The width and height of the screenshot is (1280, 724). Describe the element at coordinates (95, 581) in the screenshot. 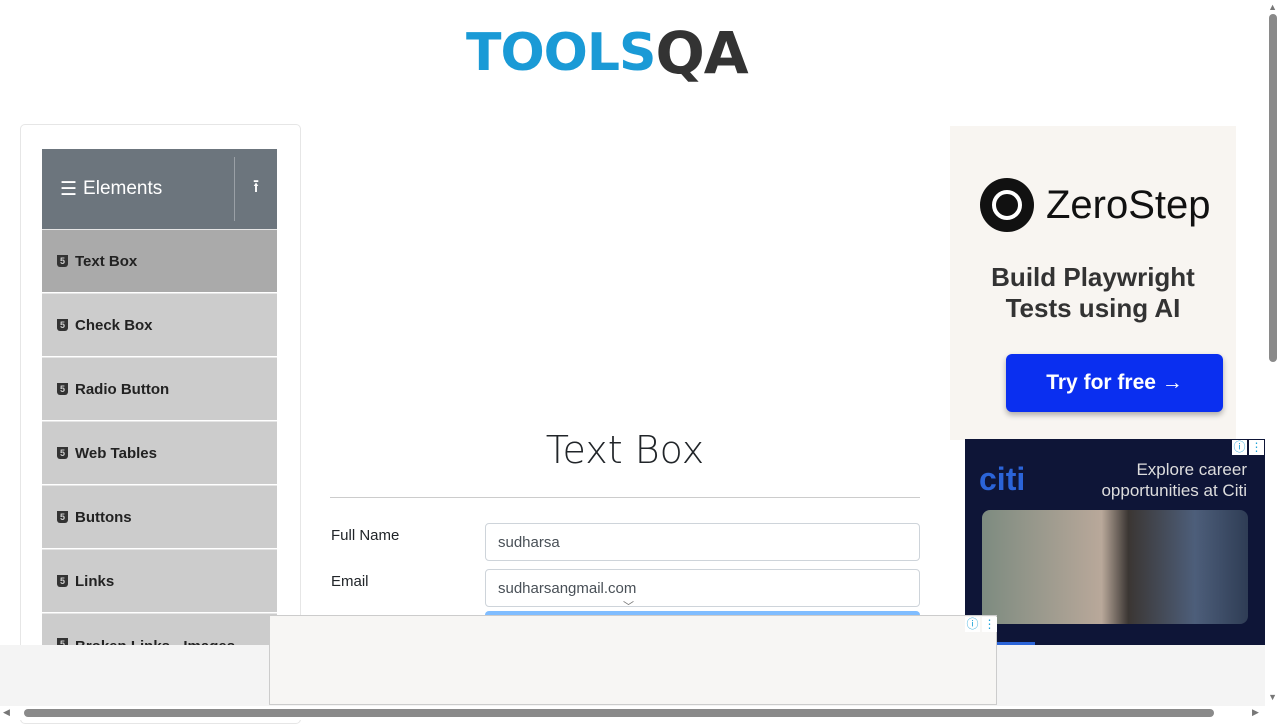

I see `sidebar-item-label: Links` at that location.